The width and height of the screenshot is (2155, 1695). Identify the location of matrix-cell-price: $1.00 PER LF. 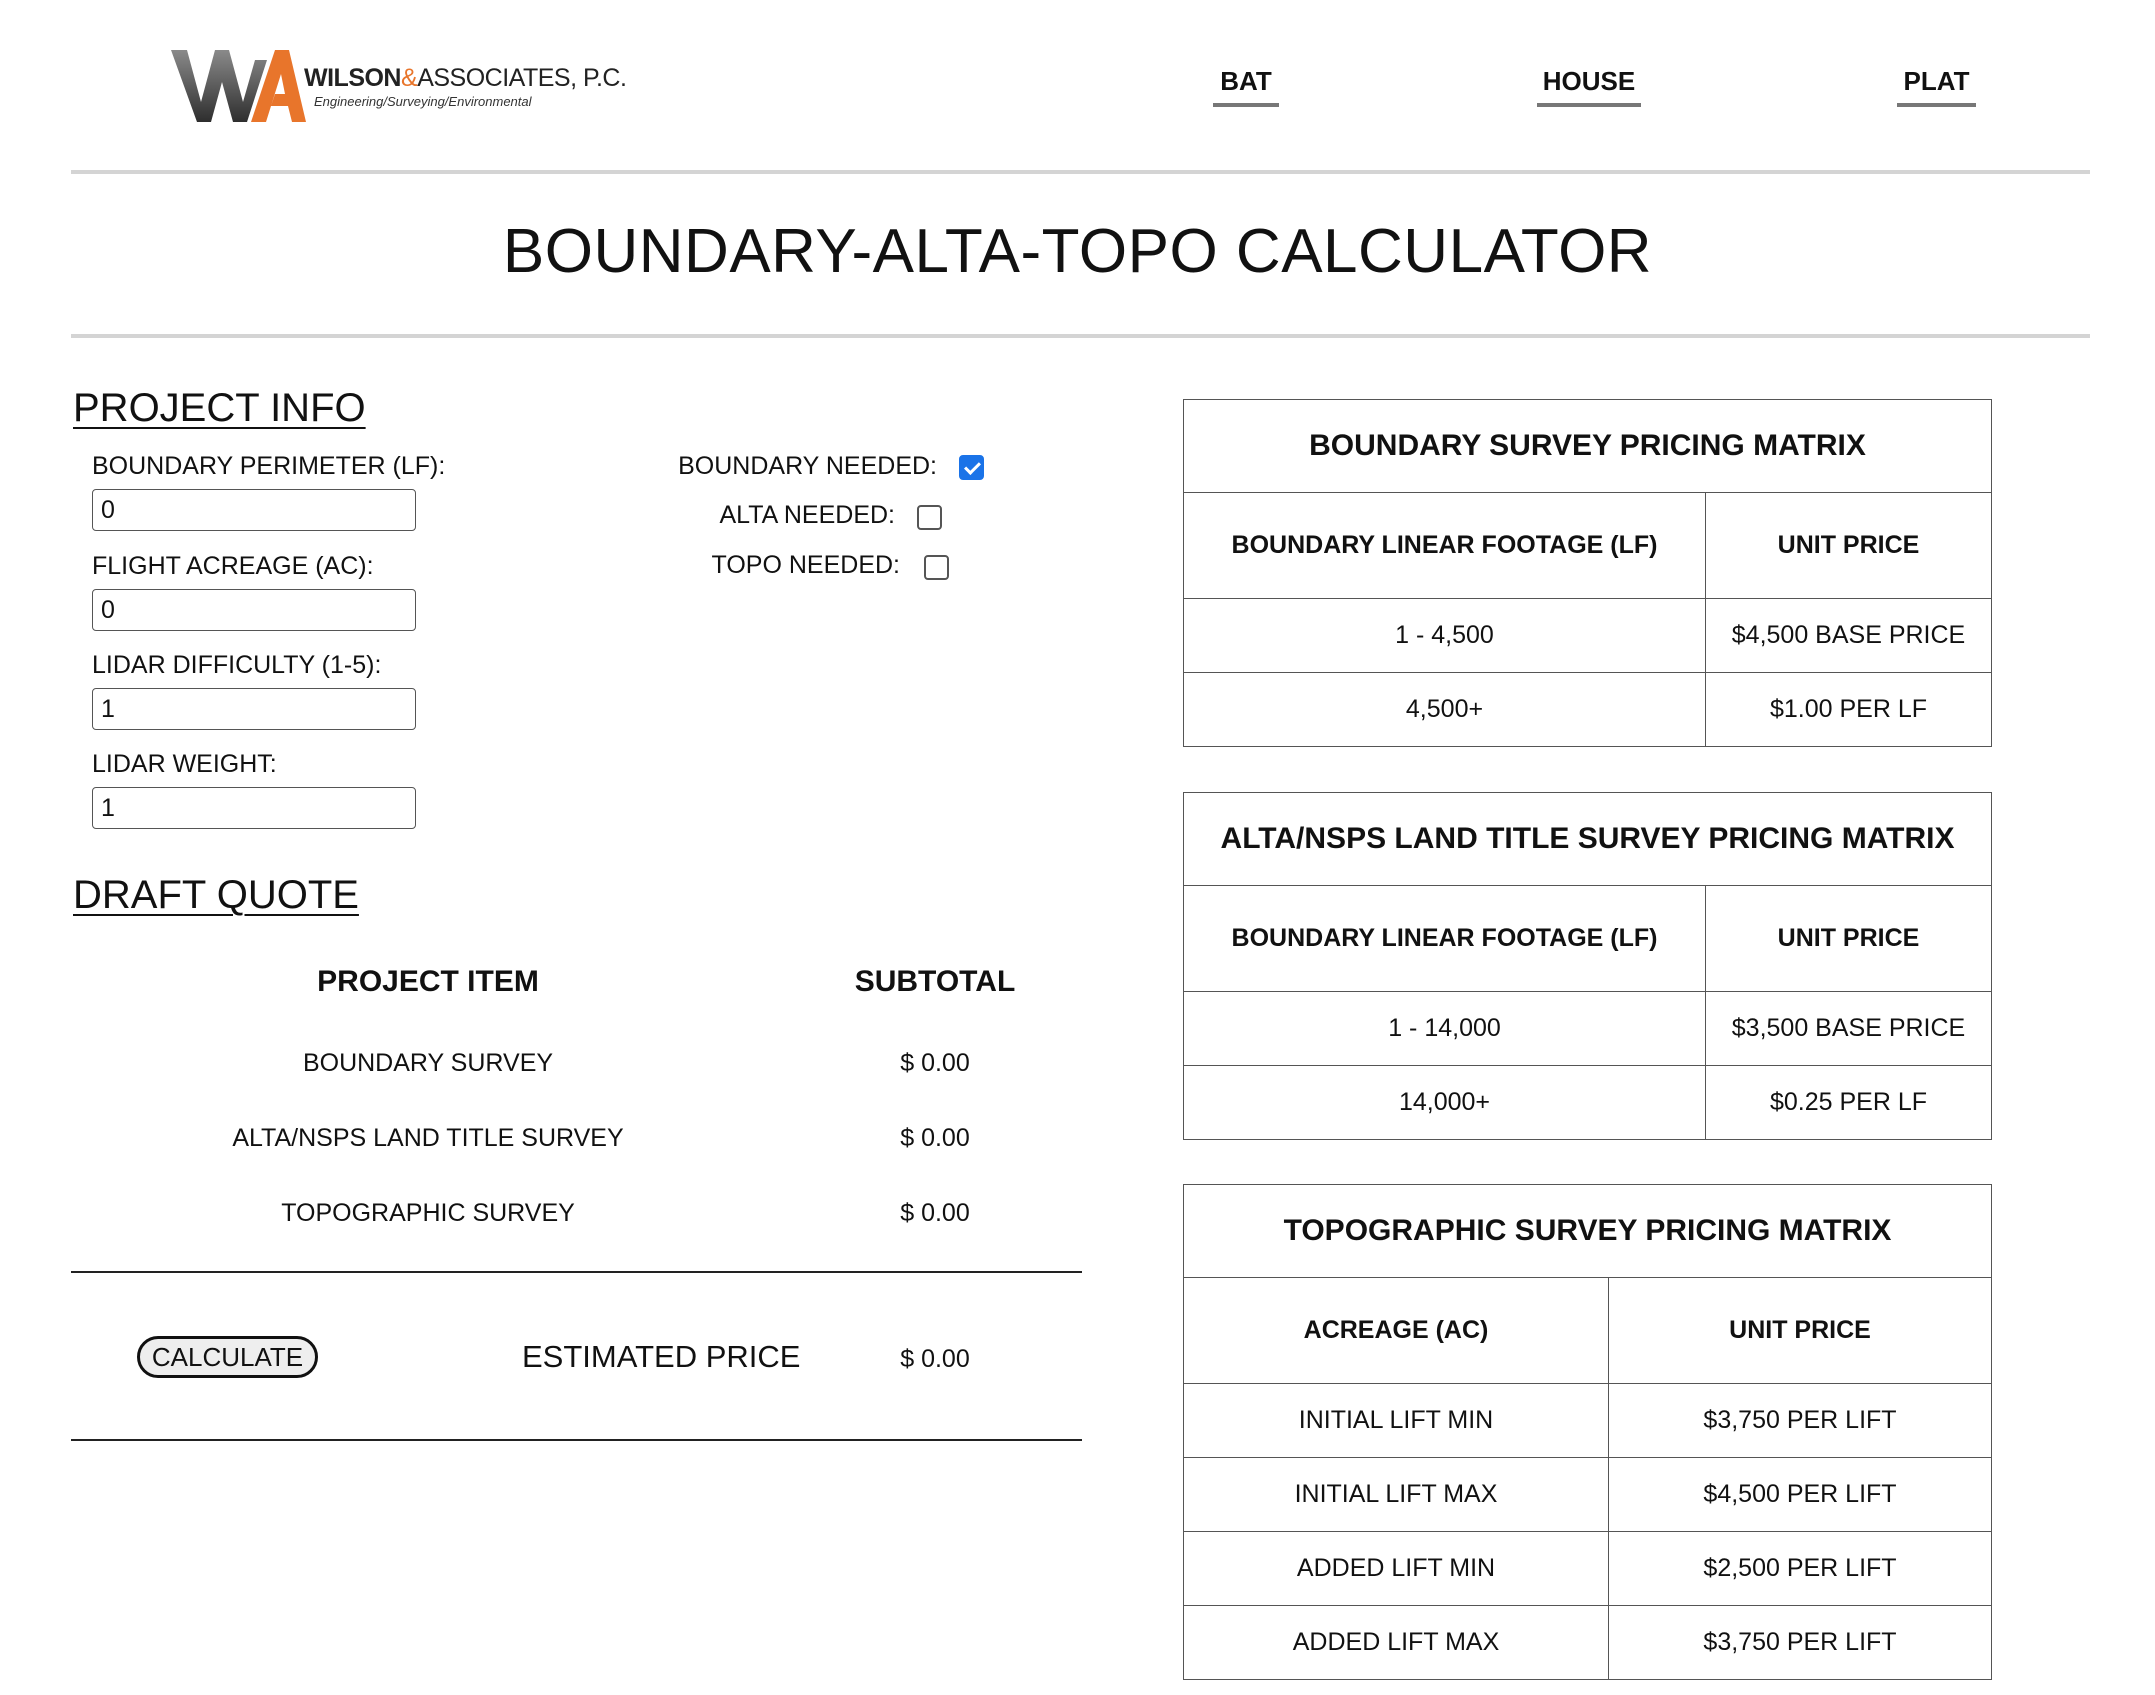
(1848, 709).